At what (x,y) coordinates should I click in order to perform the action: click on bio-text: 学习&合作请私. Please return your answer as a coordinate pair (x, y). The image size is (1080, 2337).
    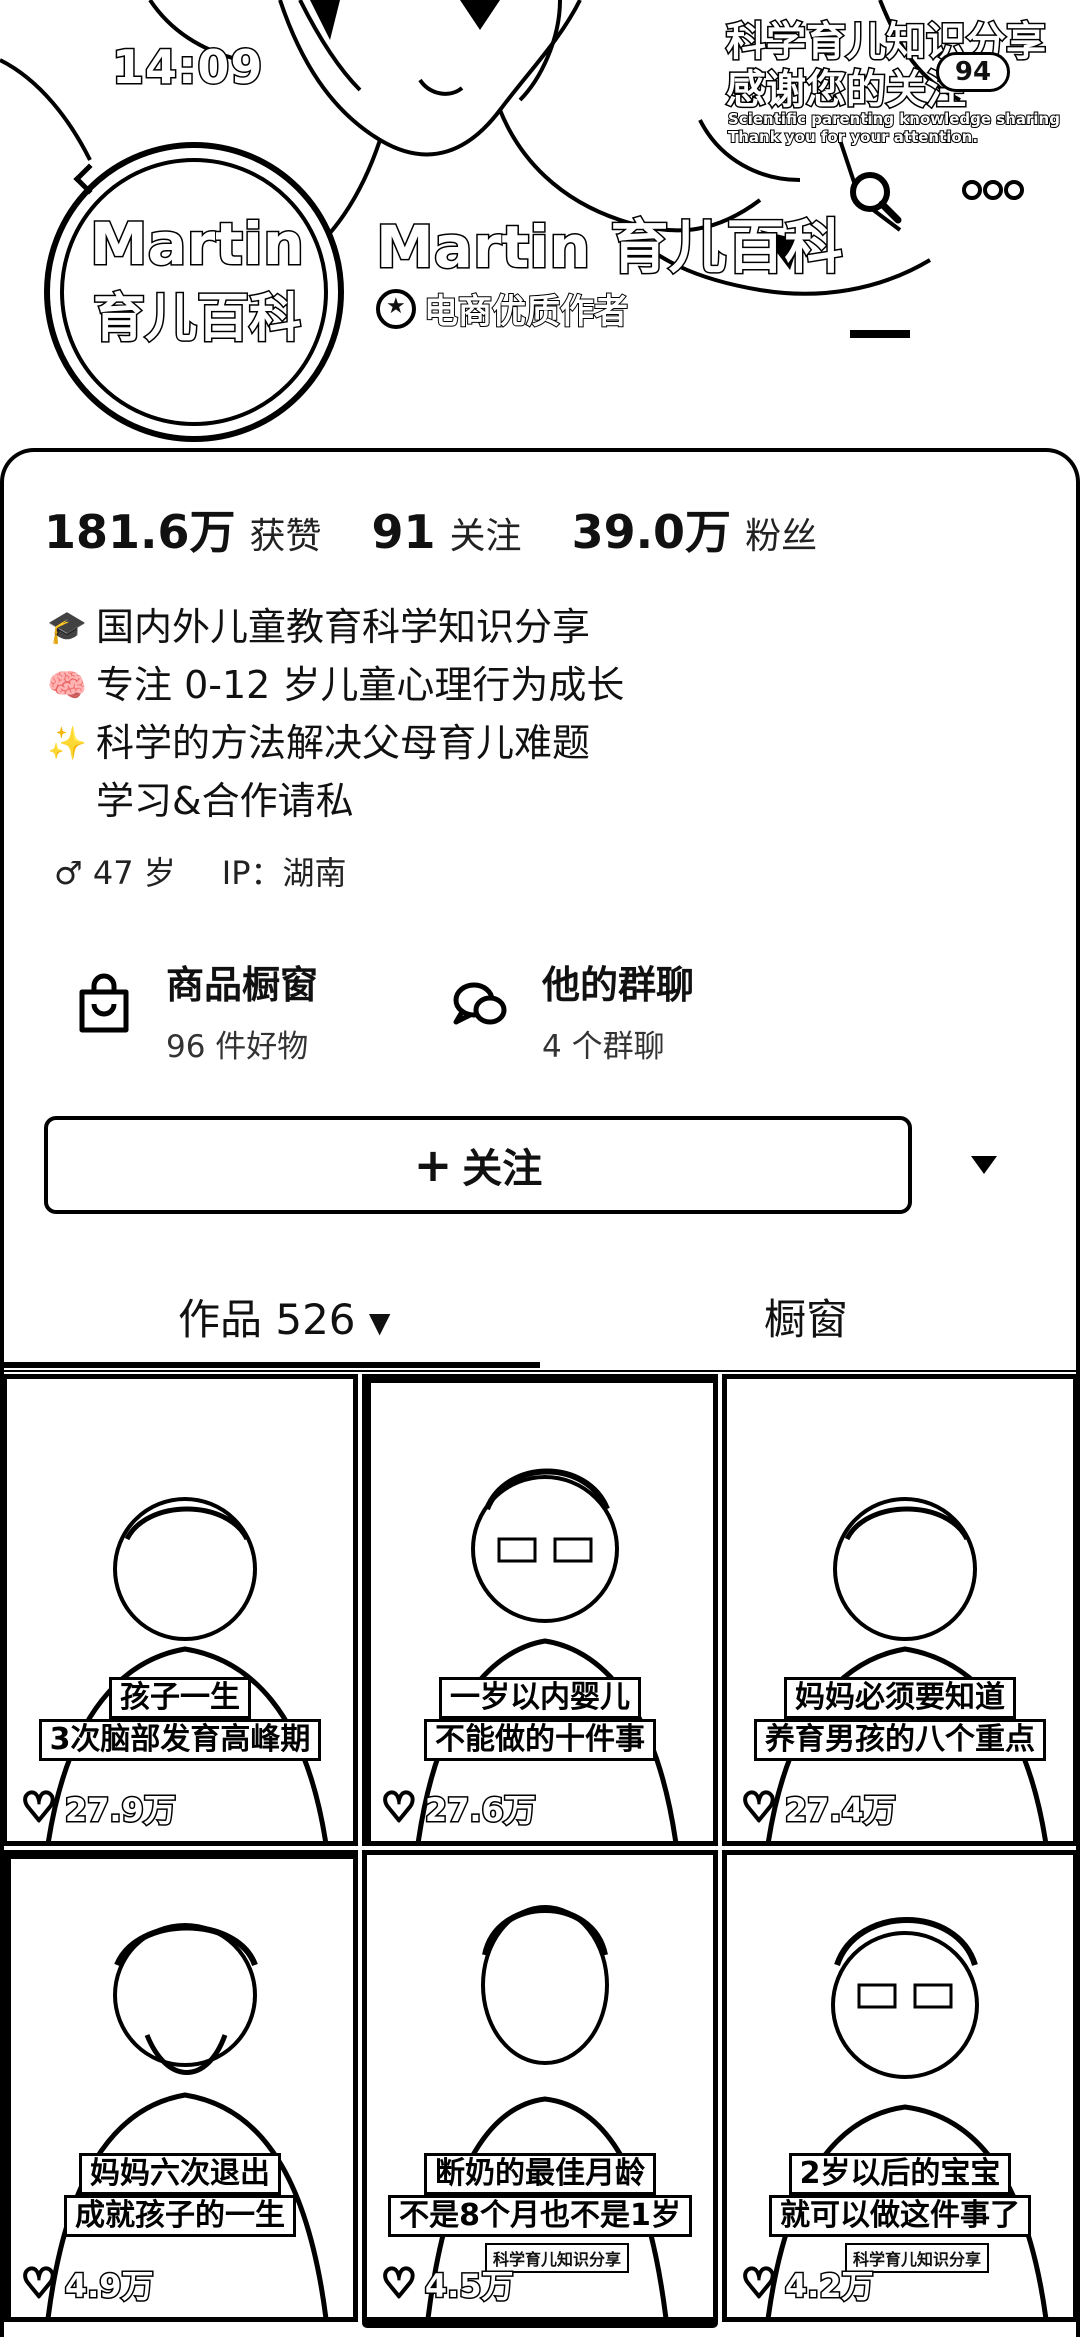
    Looking at the image, I should click on (225, 801).